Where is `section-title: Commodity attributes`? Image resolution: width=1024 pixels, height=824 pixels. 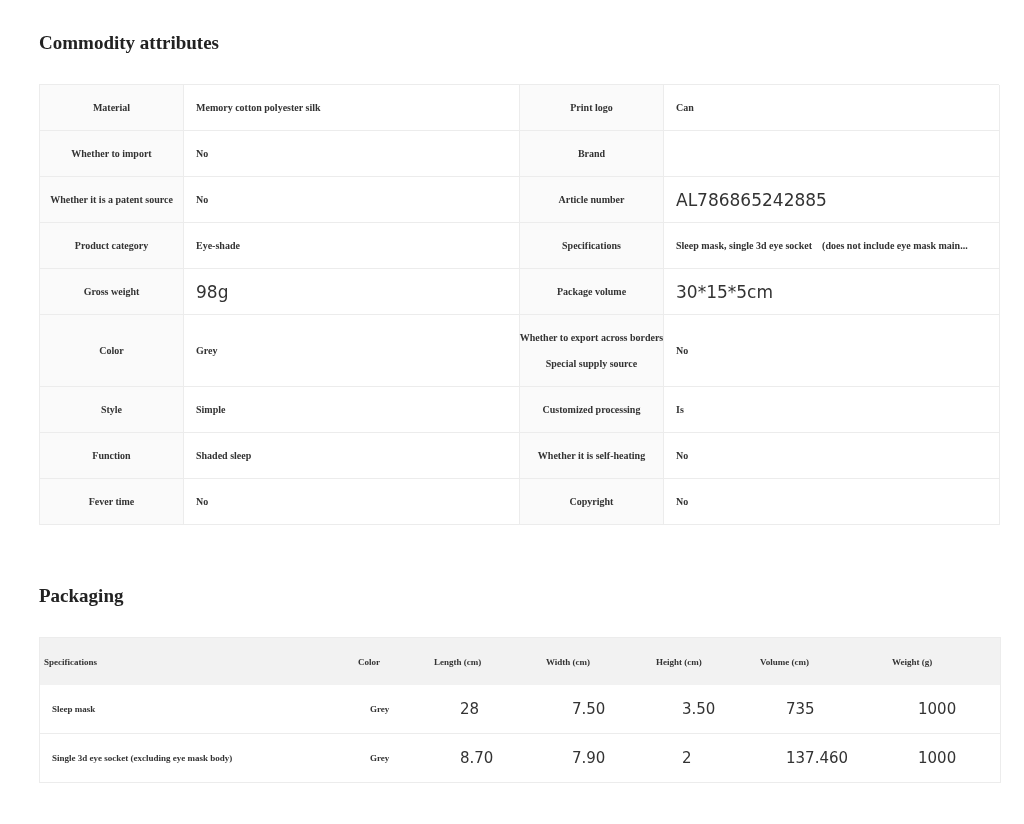
section-title: Commodity attributes is located at coordinates (129, 42).